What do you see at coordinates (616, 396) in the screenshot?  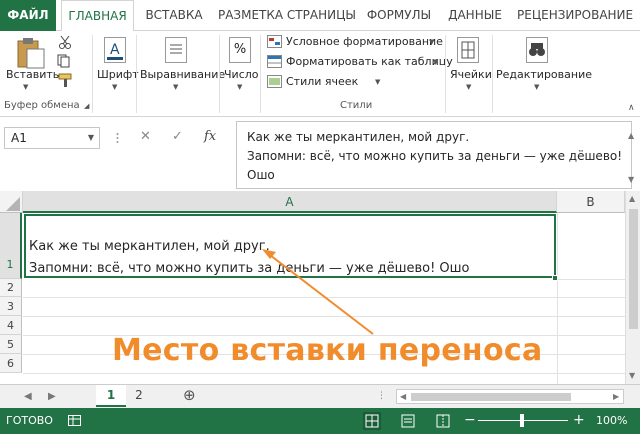 I see `hscroll-right-icon: ▶` at bounding box center [616, 396].